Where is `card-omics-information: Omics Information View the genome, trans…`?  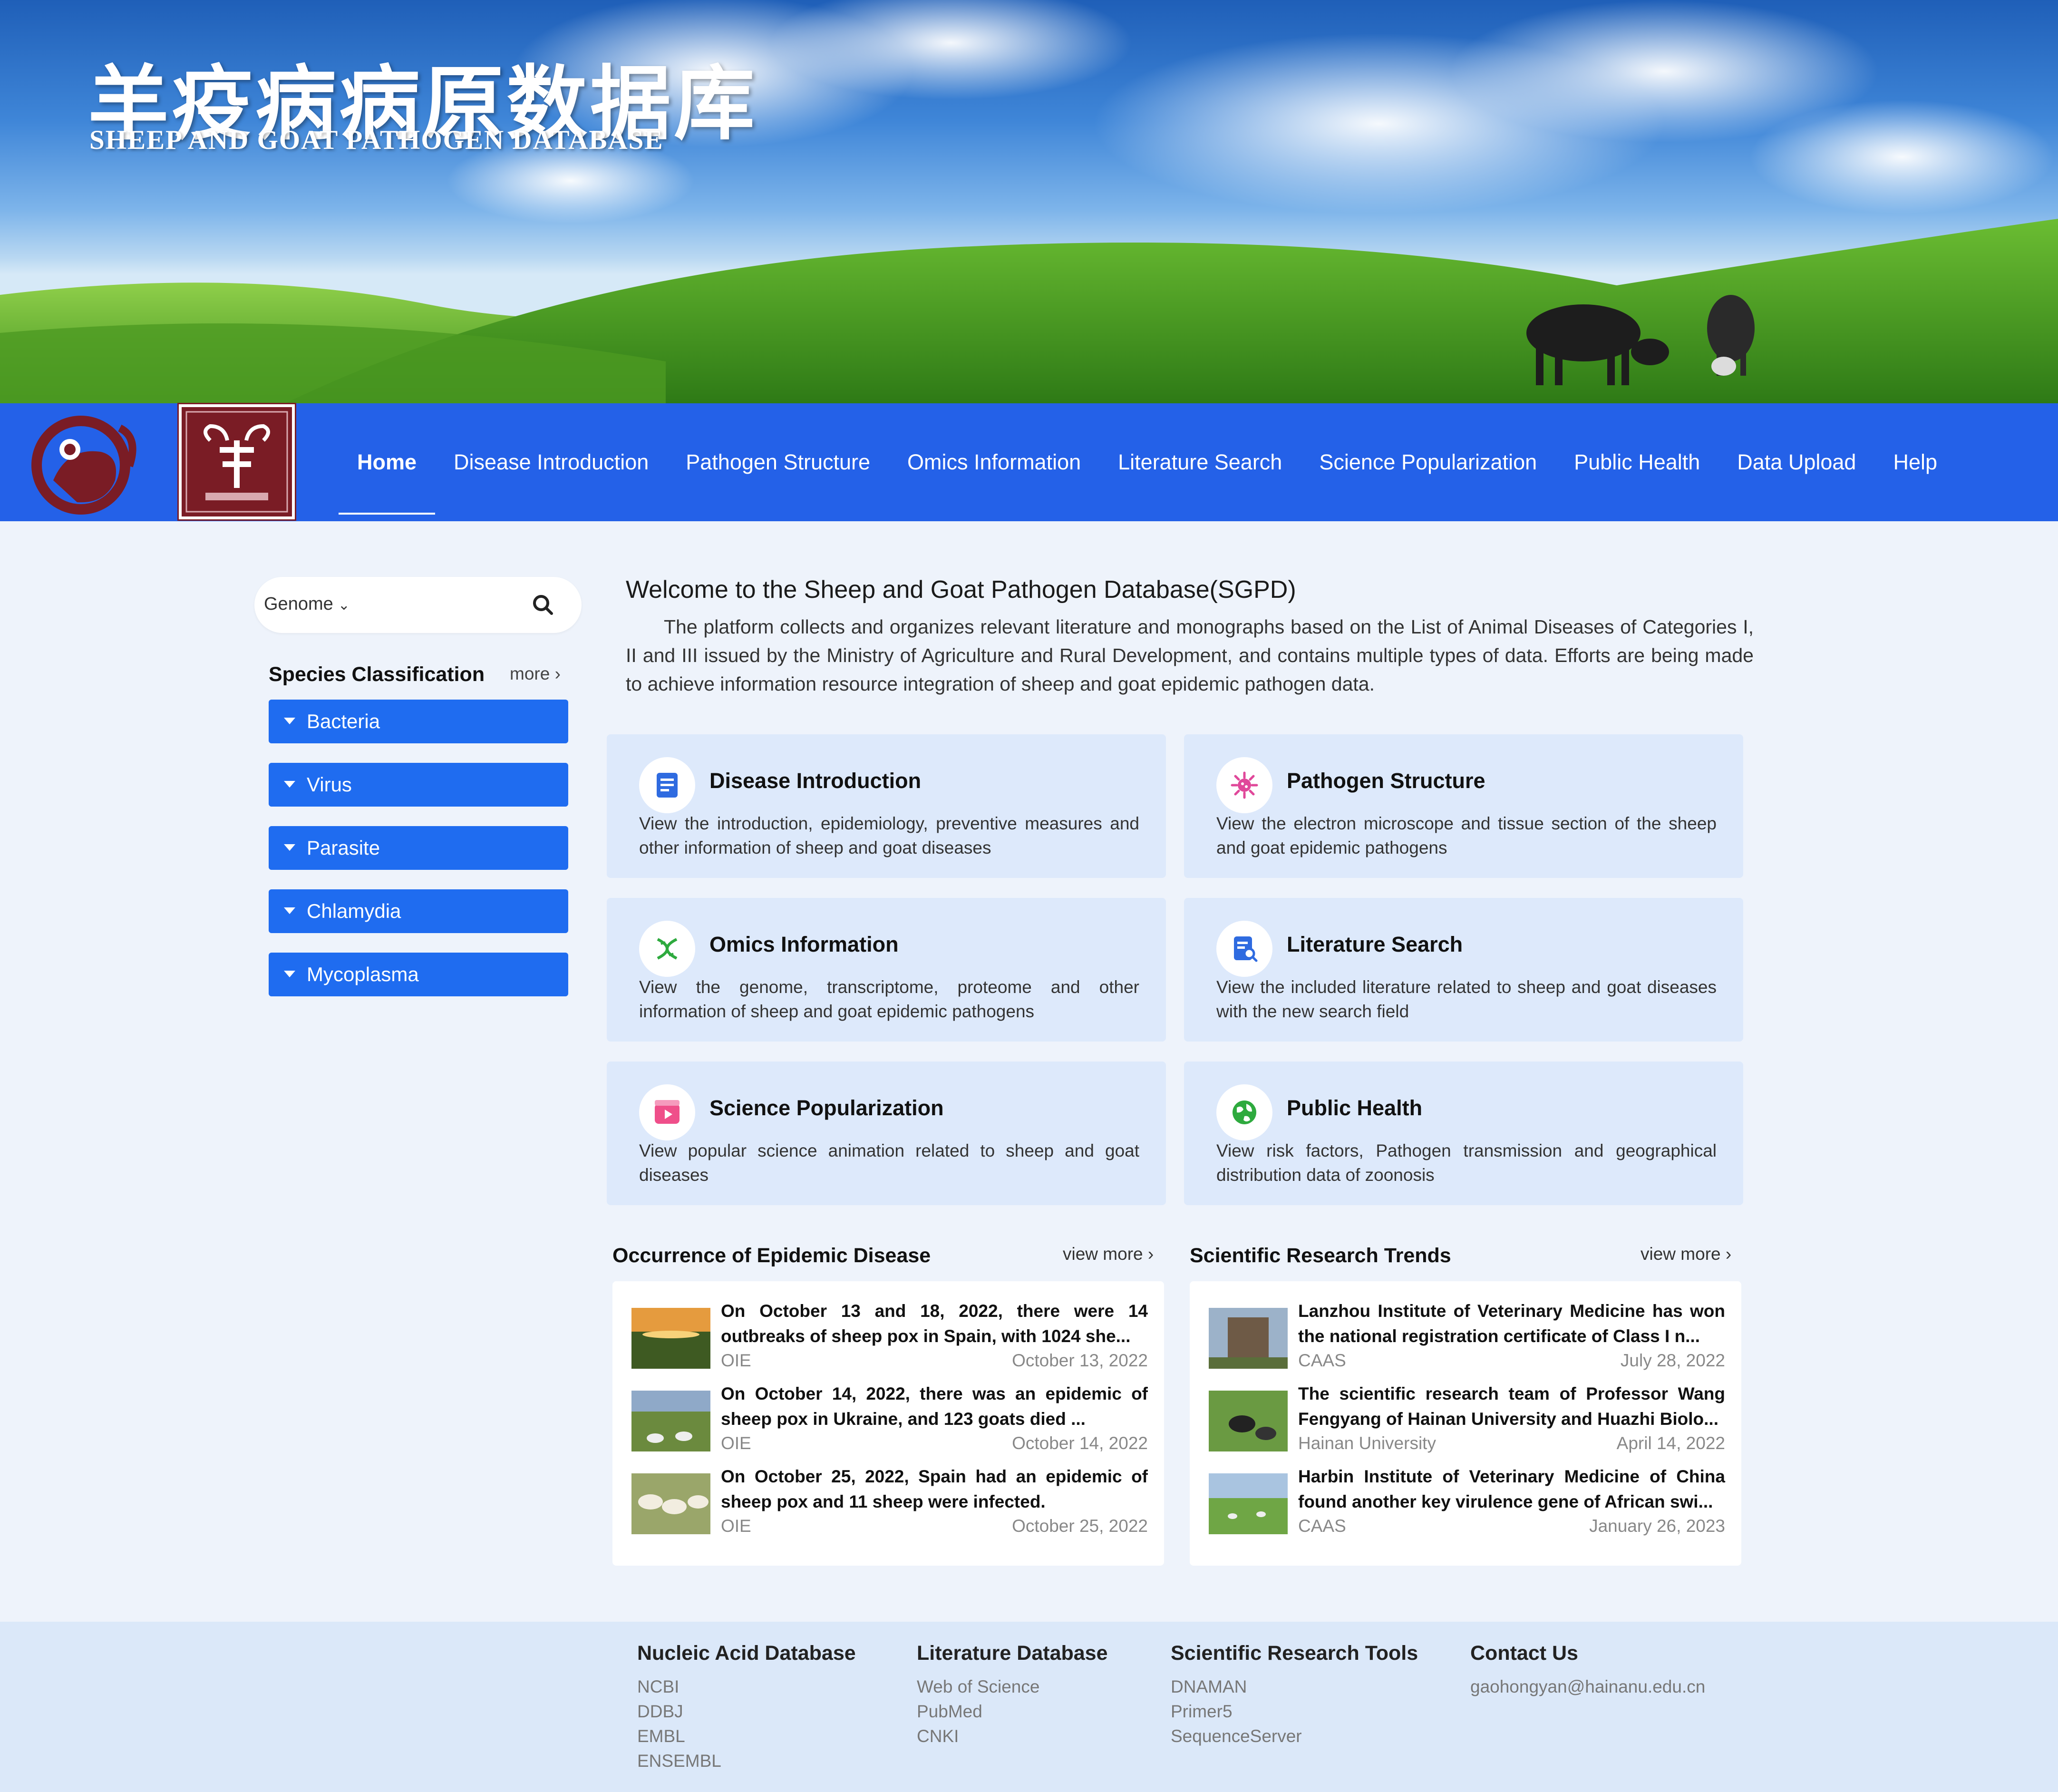 card-omics-information: Omics Information View the genome, trans… is located at coordinates (886, 970).